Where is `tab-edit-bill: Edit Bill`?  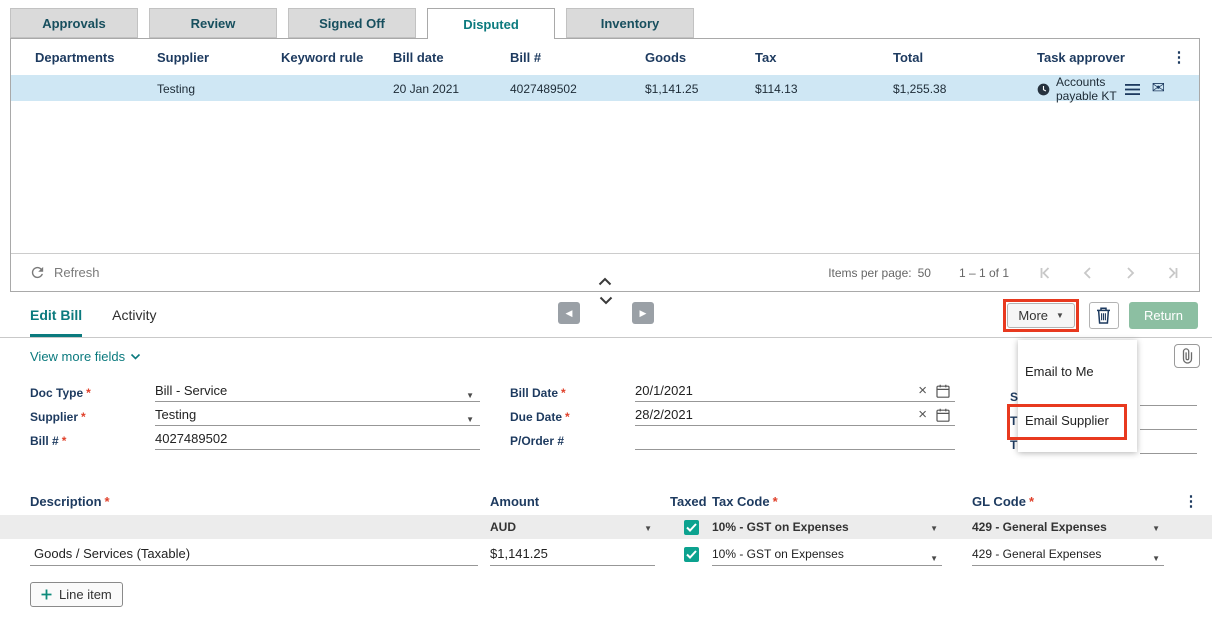
tab-edit-bill: Edit Bill is located at coordinates (56, 314).